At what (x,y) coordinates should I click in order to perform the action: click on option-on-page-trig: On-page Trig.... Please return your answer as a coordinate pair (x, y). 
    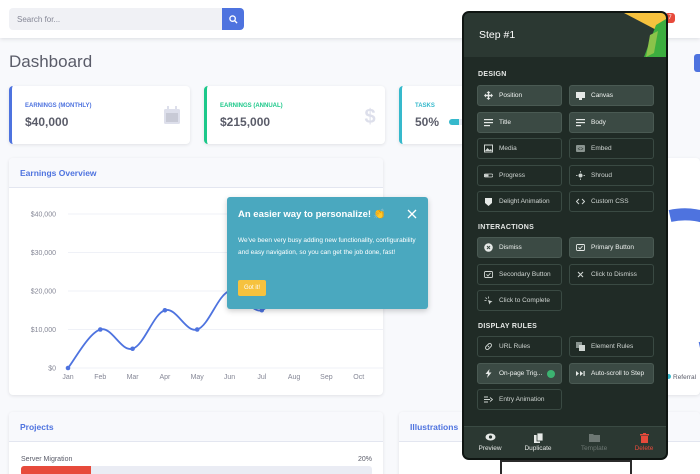
    Looking at the image, I should click on (519, 373).